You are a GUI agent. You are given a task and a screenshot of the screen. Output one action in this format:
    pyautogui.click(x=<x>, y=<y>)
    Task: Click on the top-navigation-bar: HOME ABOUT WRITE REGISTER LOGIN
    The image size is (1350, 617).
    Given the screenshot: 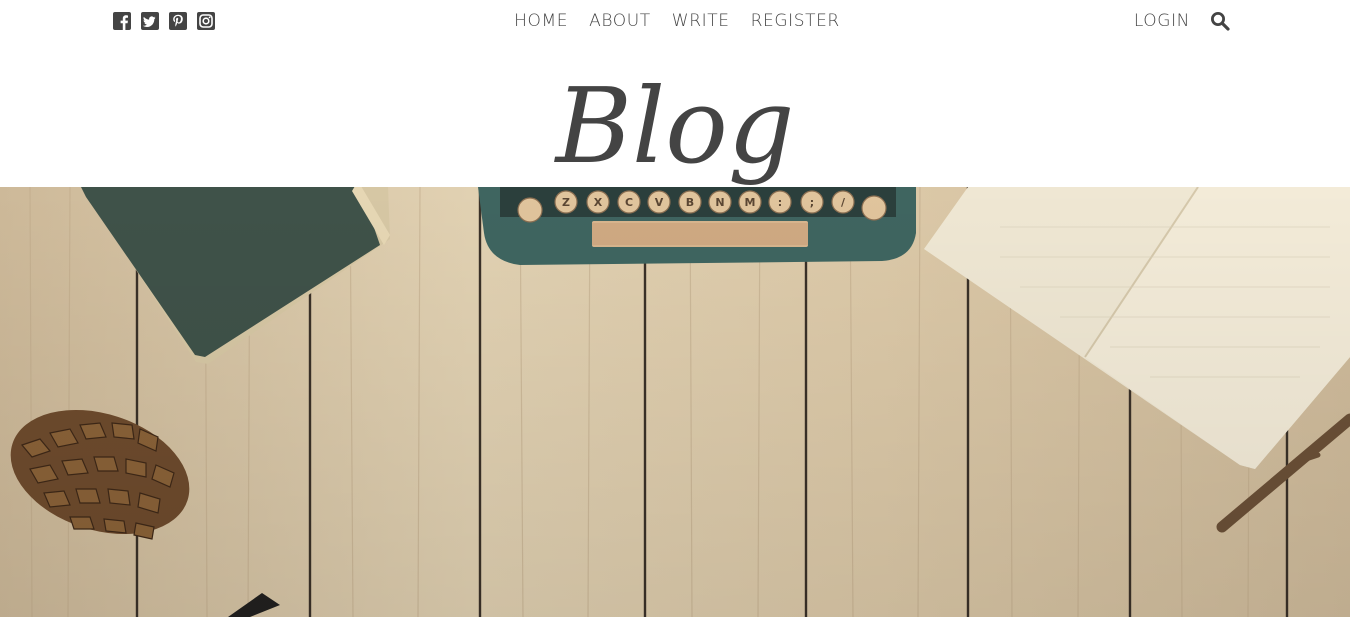 What is the action you would take?
    pyautogui.click(x=675, y=22)
    